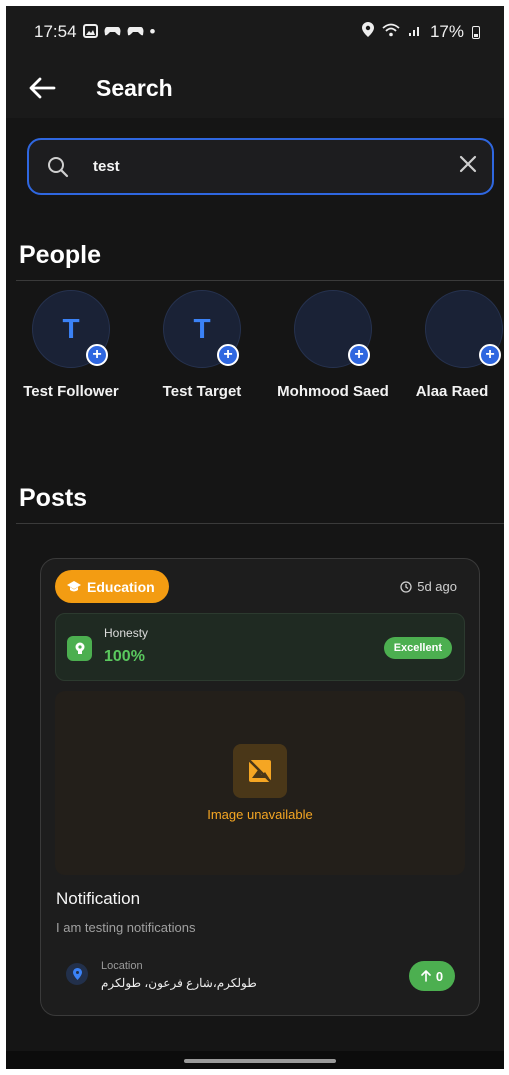 The image size is (509, 1075). What do you see at coordinates (126, 927) in the screenshot?
I see `post-body: I am testing notifications` at bounding box center [126, 927].